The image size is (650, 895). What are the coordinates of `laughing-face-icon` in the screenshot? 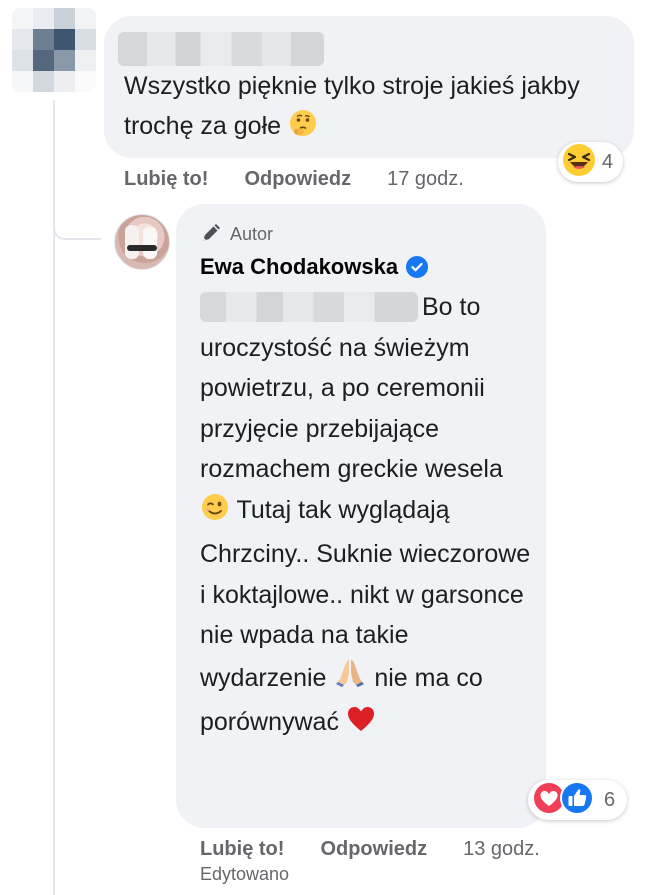 It's located at (579, 162).